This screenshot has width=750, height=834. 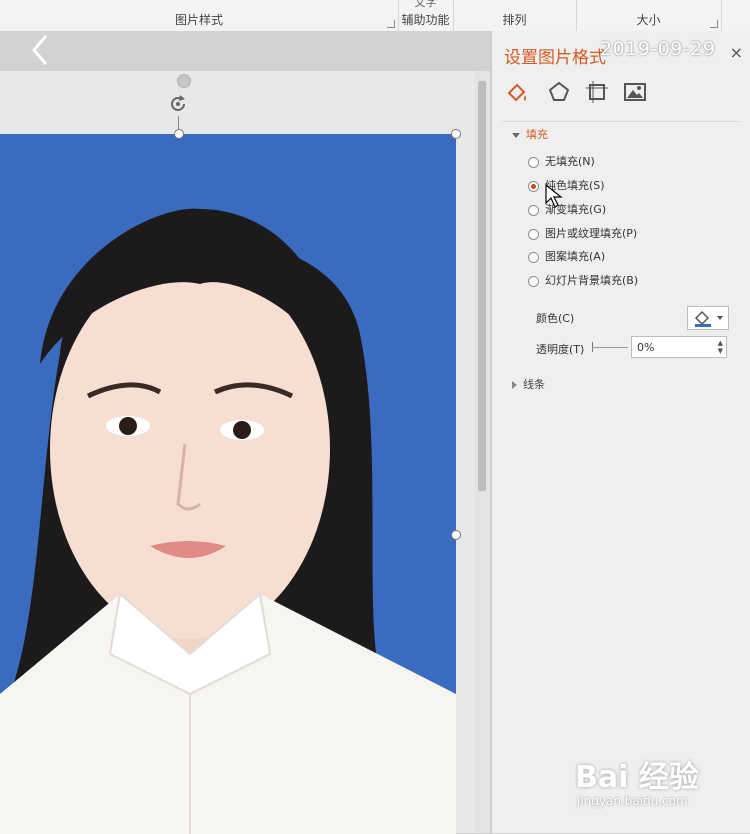 I want to click on fill-option-slide-background: 幻灯片背景填充(B), so click(x=583, y=281).